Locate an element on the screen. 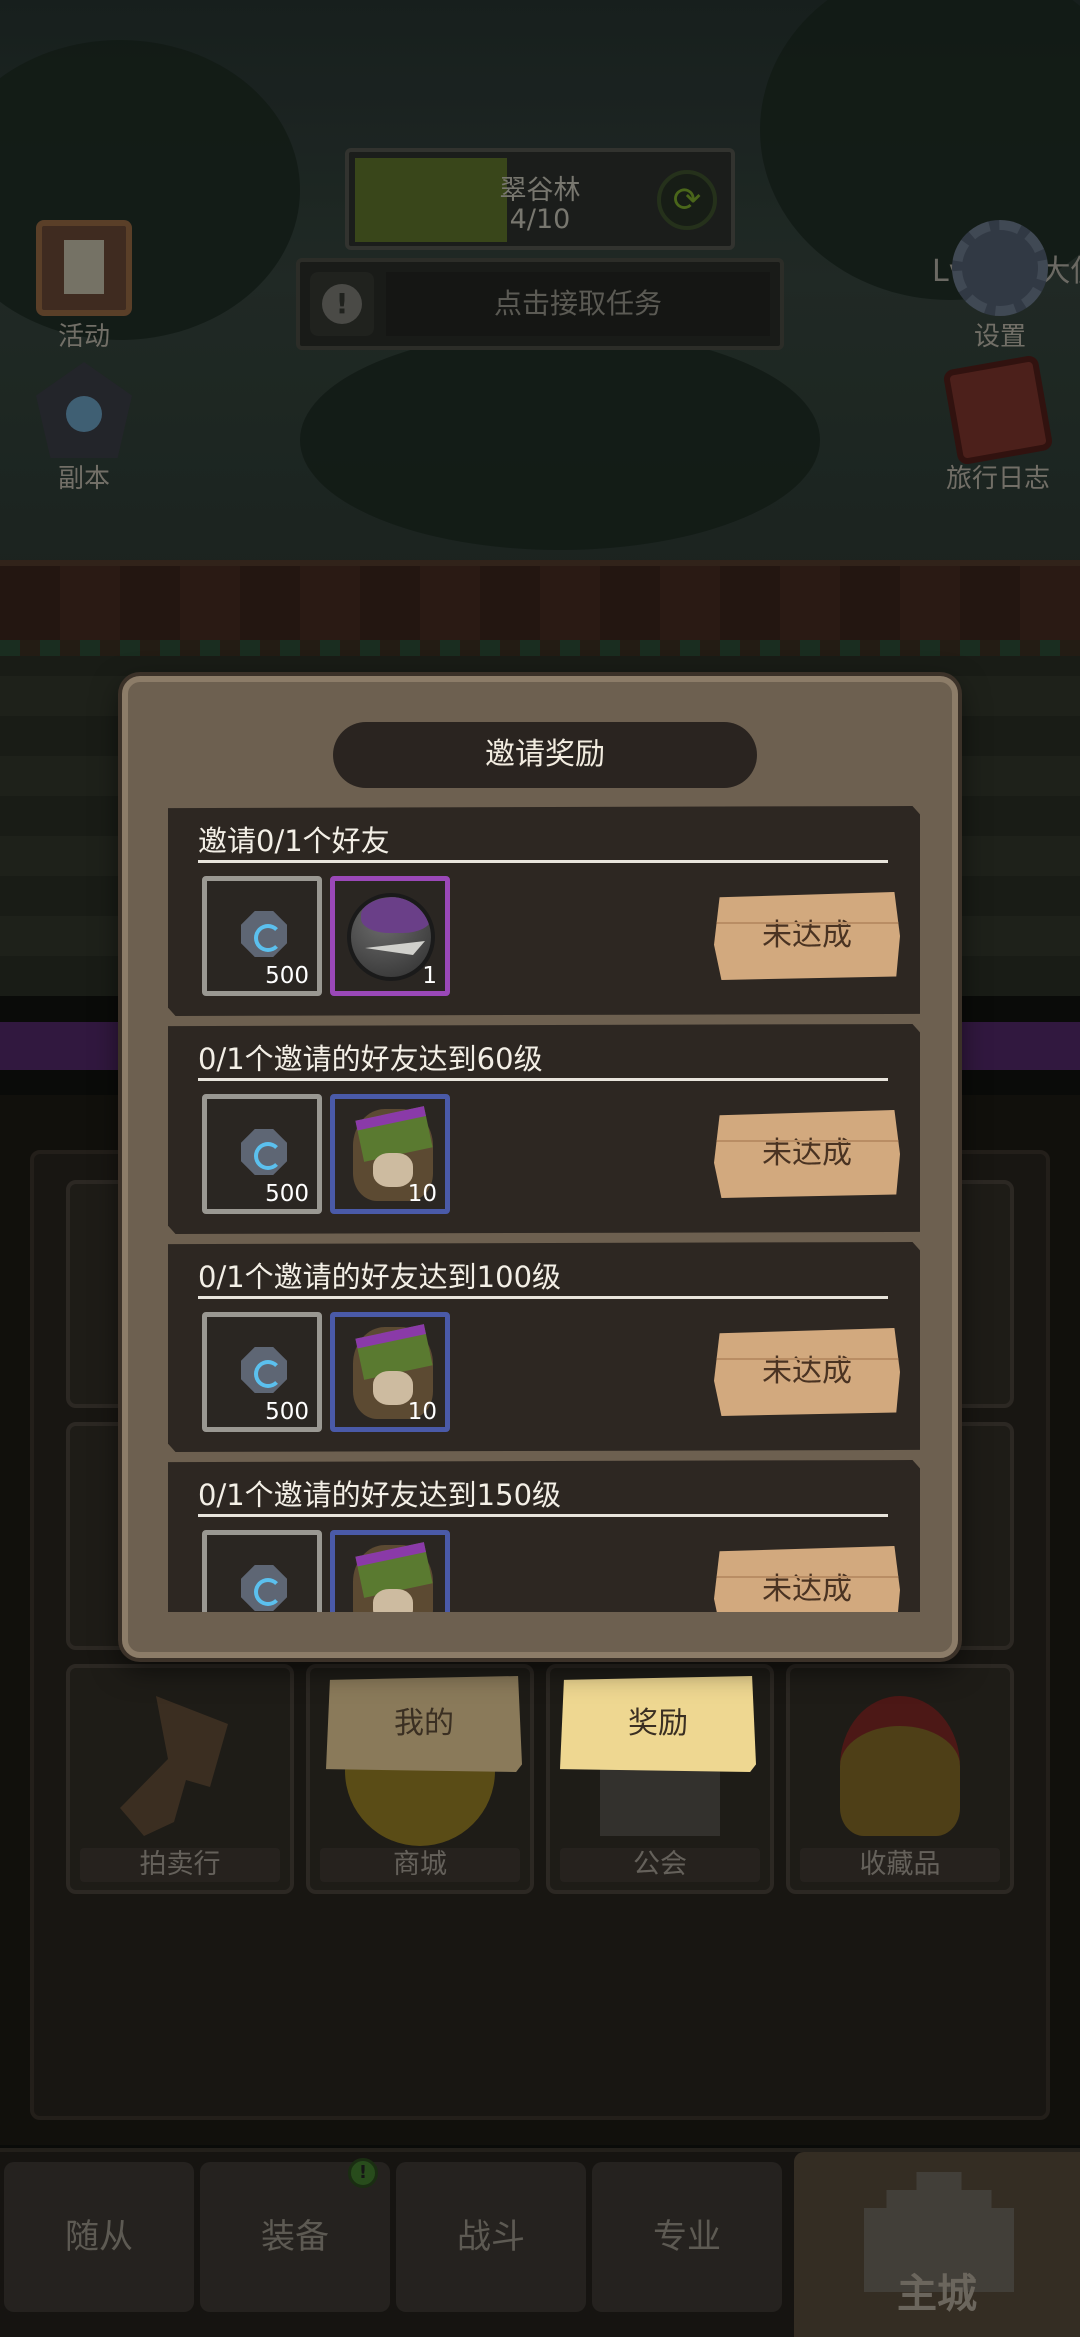 The width and height of the screenshot is (1080, 2337). dialog-title: 邀请奖励 is located at coordinates (545, 755).